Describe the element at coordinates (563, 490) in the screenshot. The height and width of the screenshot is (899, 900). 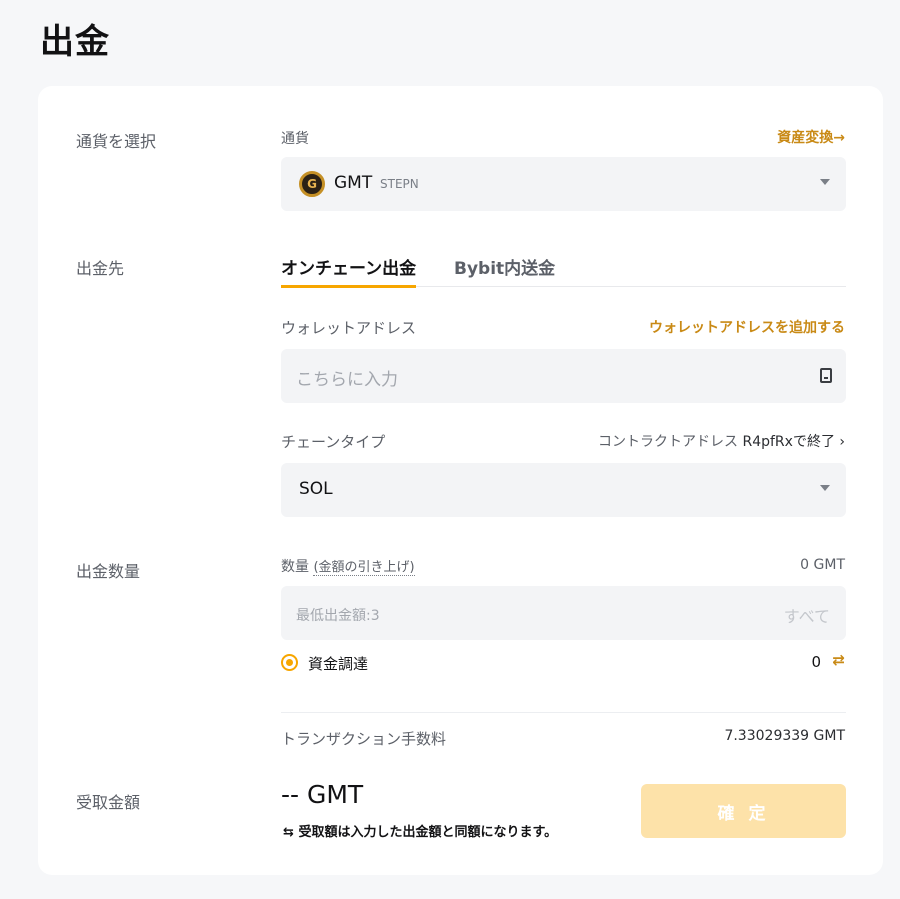
I see `chain-type-select: SOL` at that location.